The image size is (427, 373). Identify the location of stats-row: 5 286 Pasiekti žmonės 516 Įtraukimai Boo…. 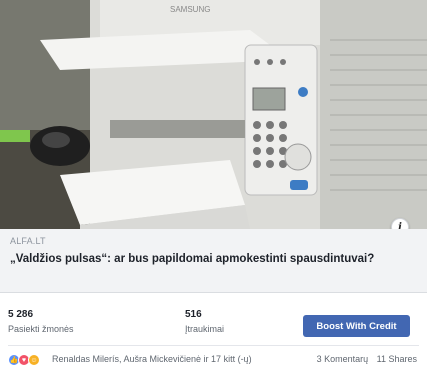
(213, 321).